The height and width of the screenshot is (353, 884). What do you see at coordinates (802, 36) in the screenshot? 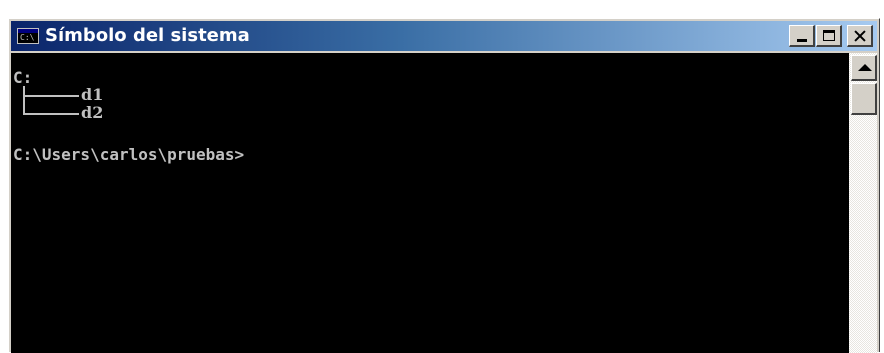
I see `minimize-button` at bounding box center [802, 36].